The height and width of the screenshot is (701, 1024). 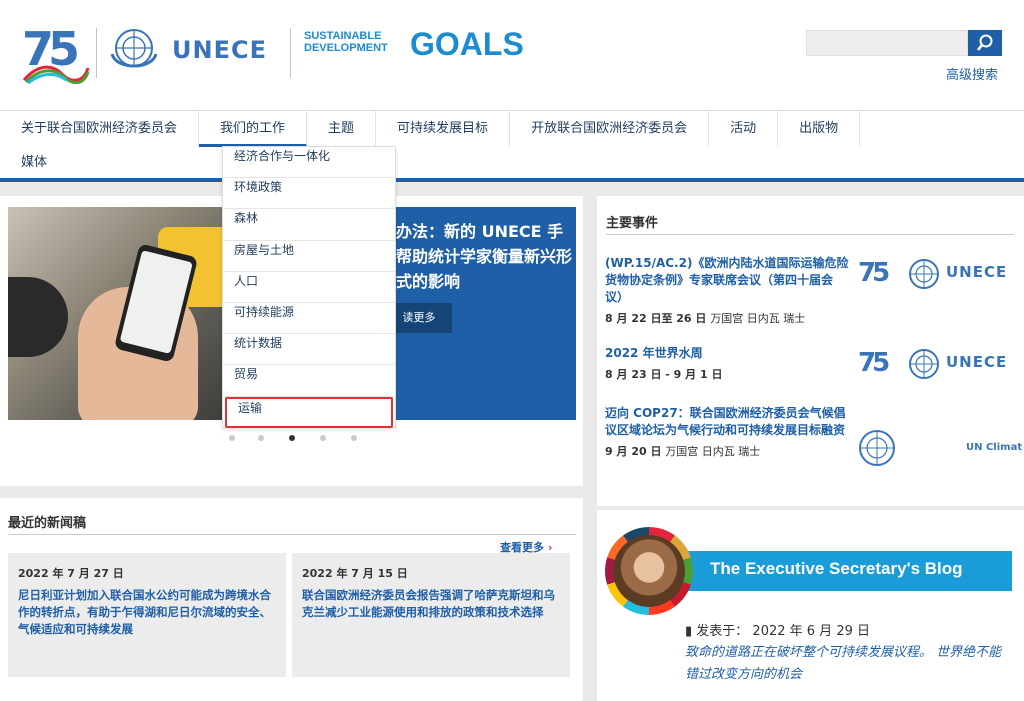 What do you see at coordinates (309, 319) in the screenshot?
I see `dropdown-item-energy: 可持续能源` at bounding box center [309, 319].